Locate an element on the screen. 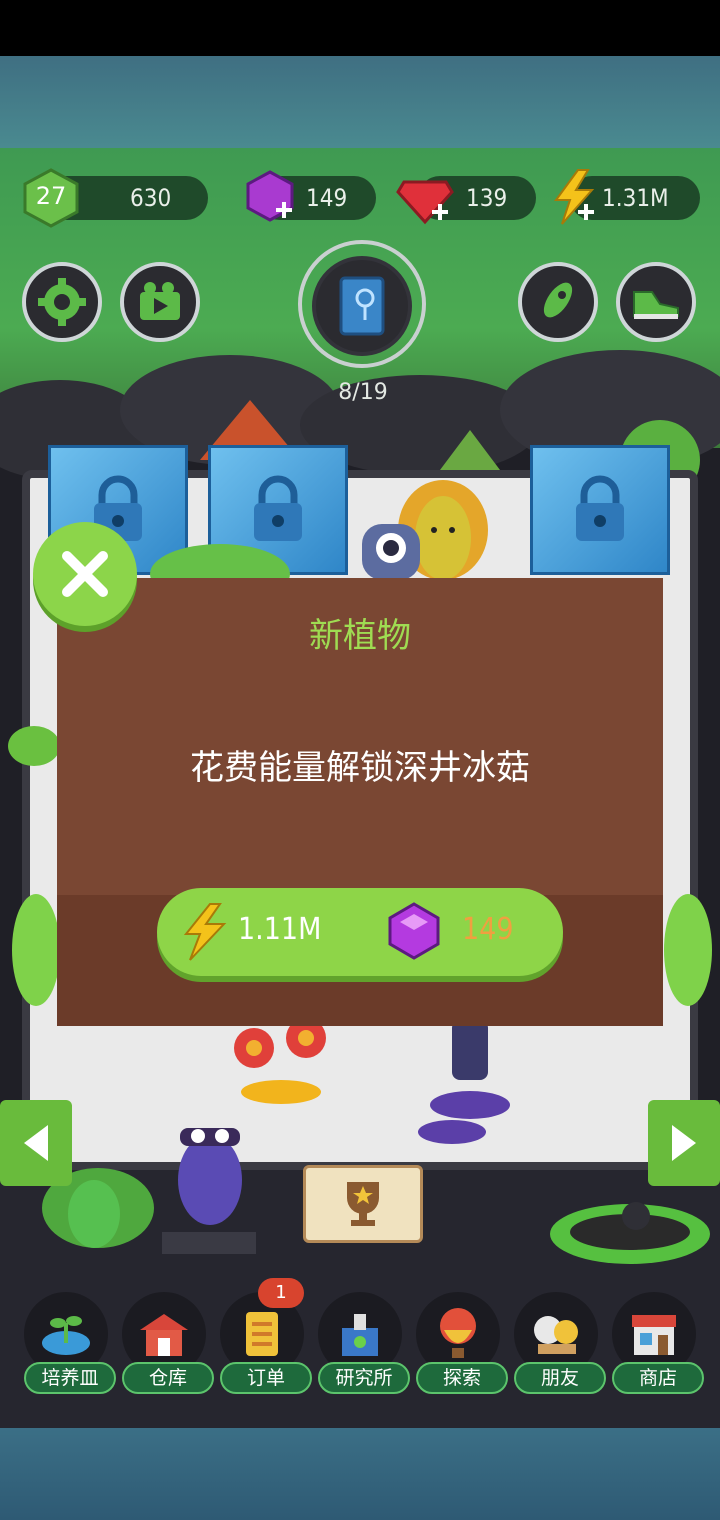  slime-drip-decor is located at coordinates (34, 746).